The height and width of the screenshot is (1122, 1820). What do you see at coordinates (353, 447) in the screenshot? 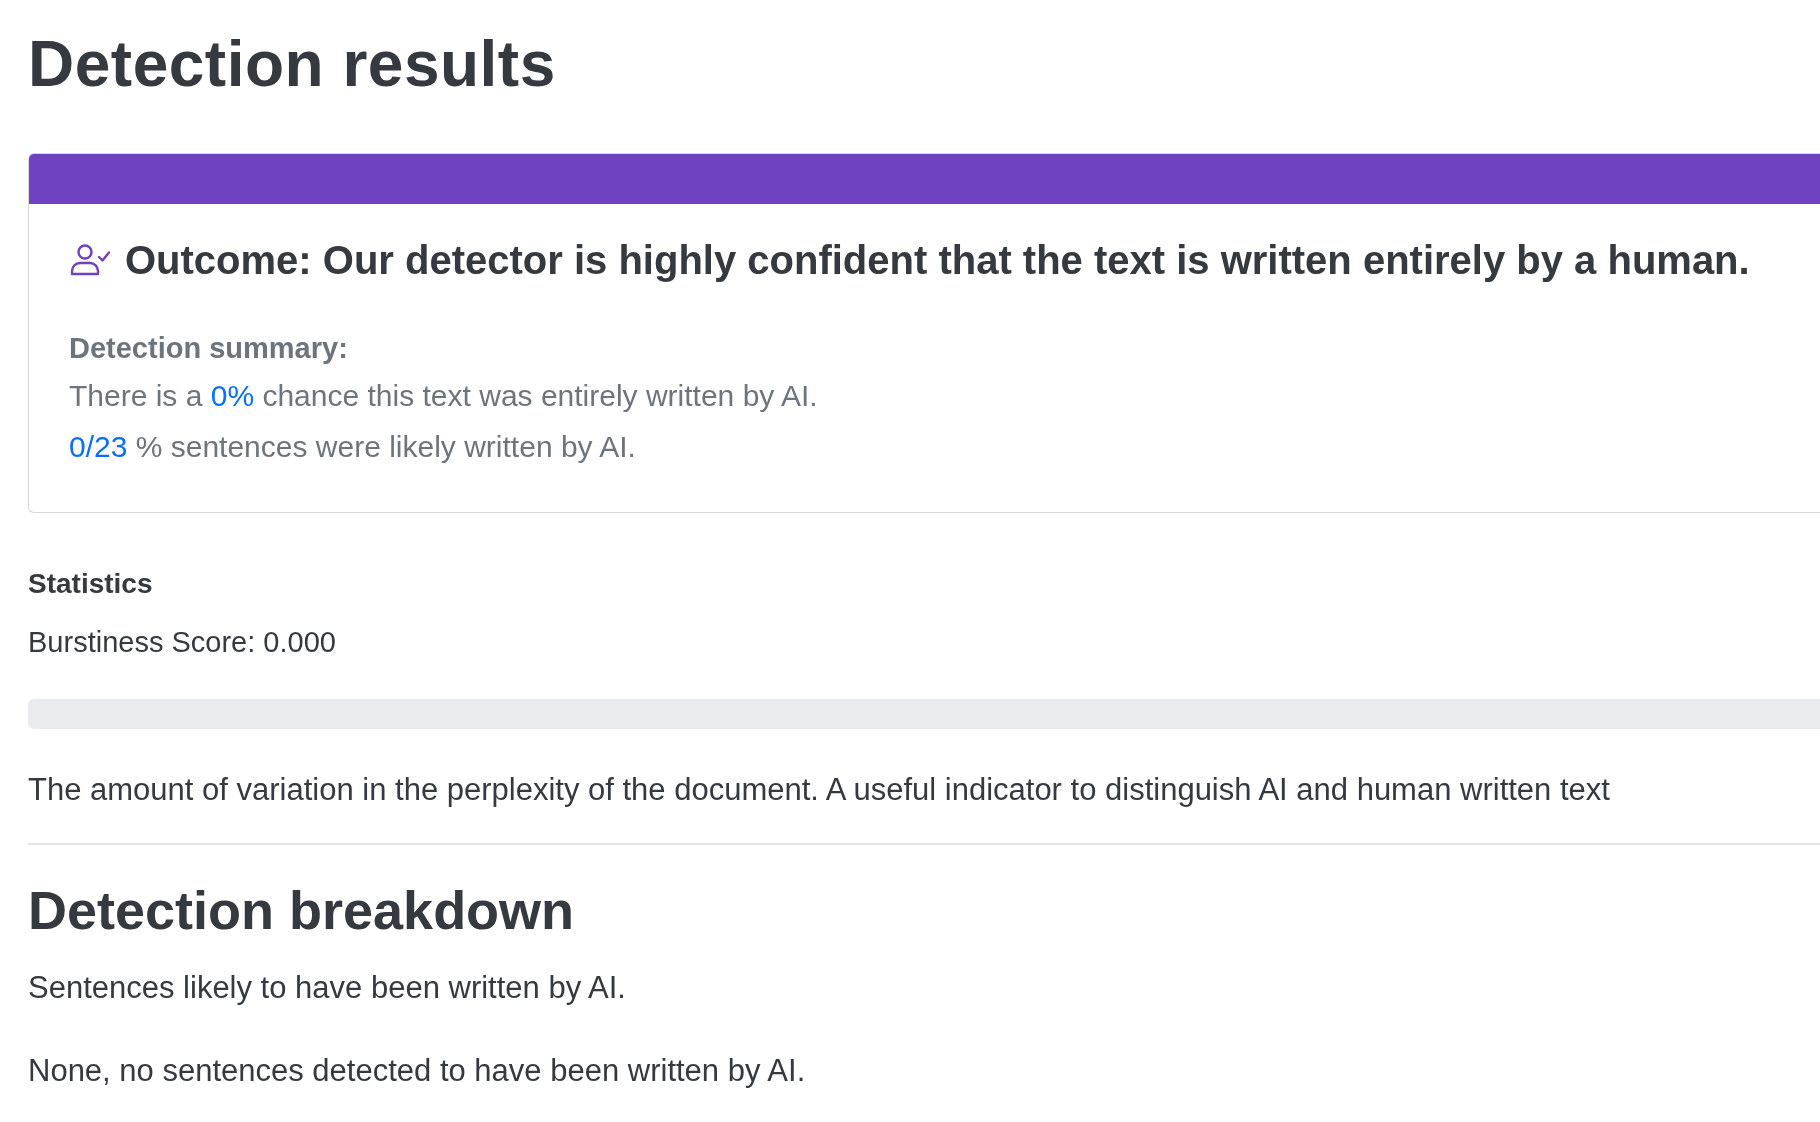
I see `summary-line: 0/23 % sentences were likely written by AI.` at bounding box center [353, 447].